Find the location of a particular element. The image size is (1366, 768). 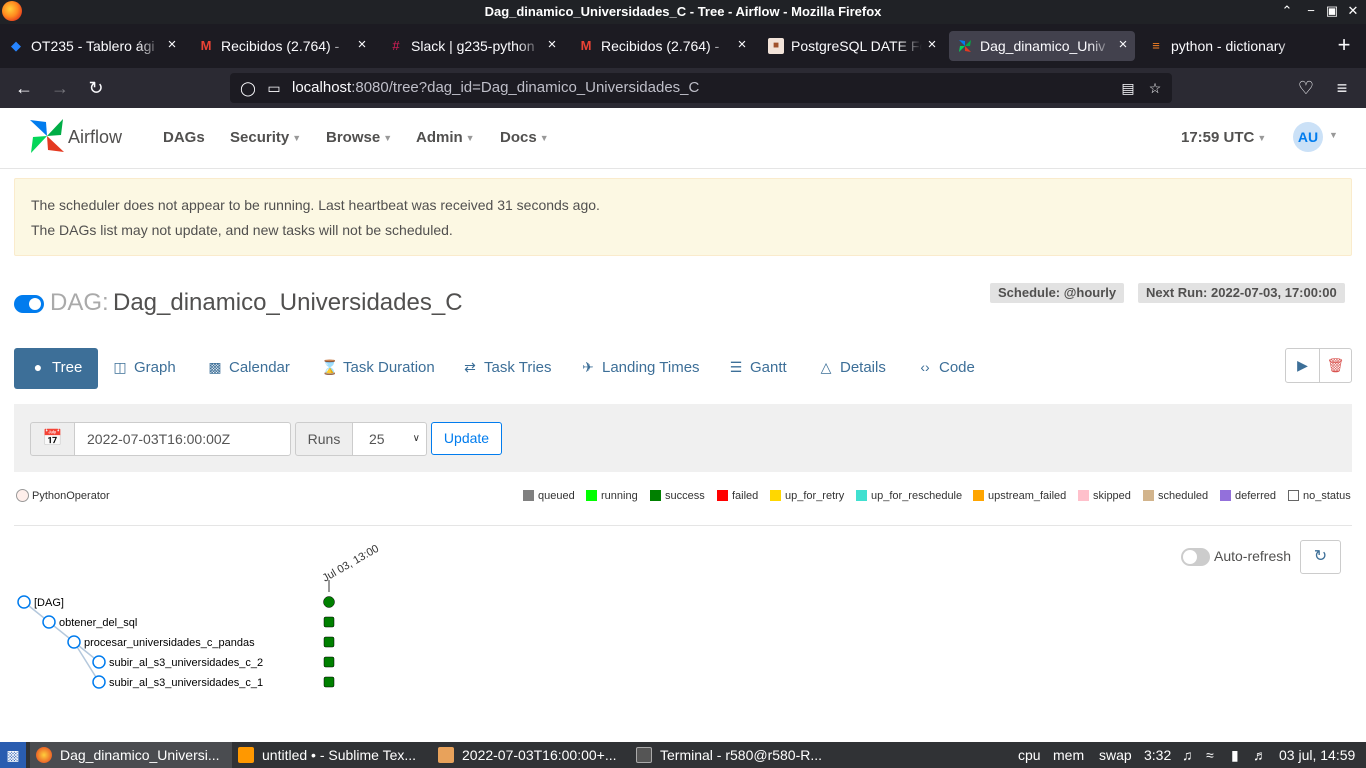

menu-security: Security ▼ is located at coordinates (265, 137).